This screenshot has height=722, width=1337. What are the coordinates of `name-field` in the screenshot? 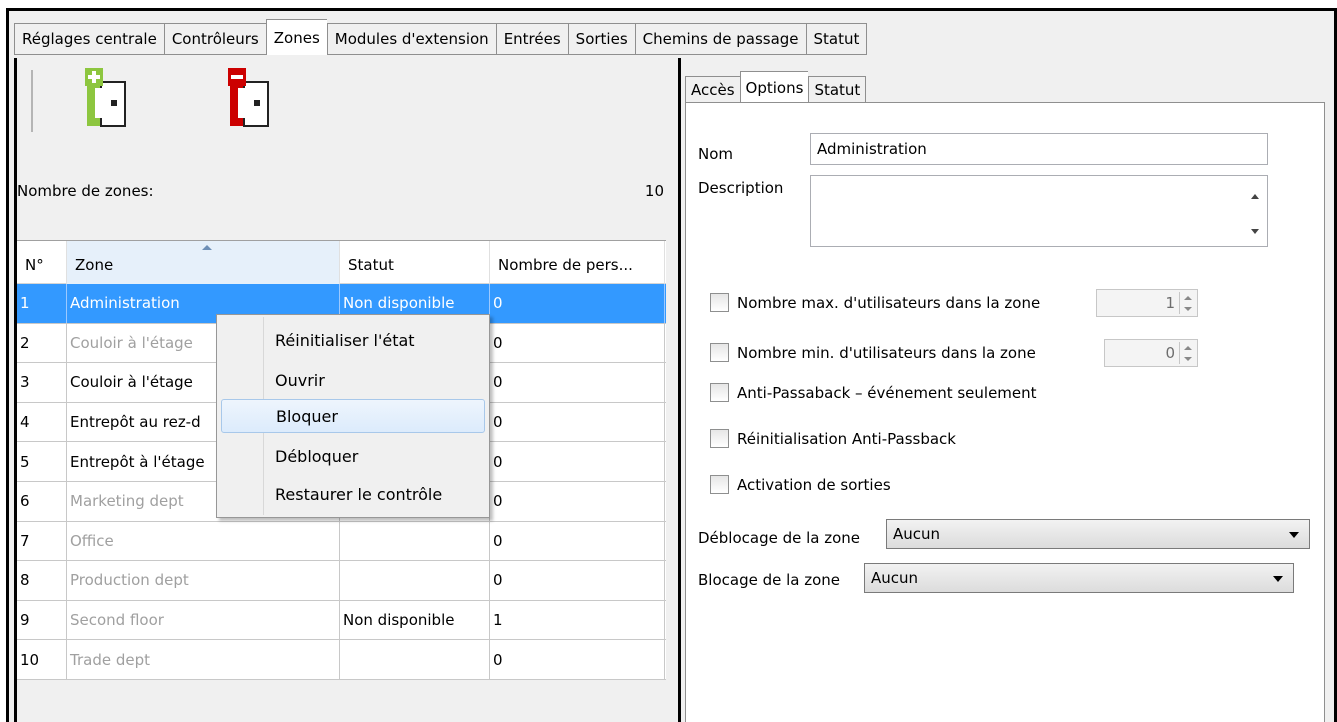 It's located at (1039, 149).